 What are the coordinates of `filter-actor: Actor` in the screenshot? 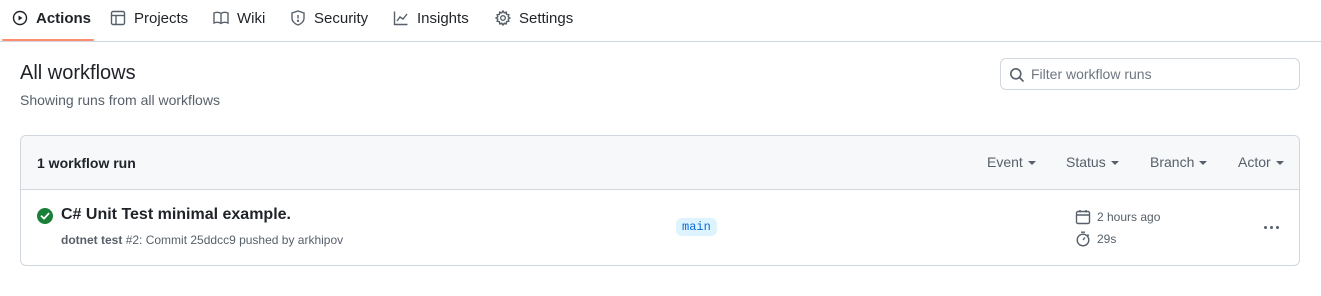 It's located at (1261, 162).